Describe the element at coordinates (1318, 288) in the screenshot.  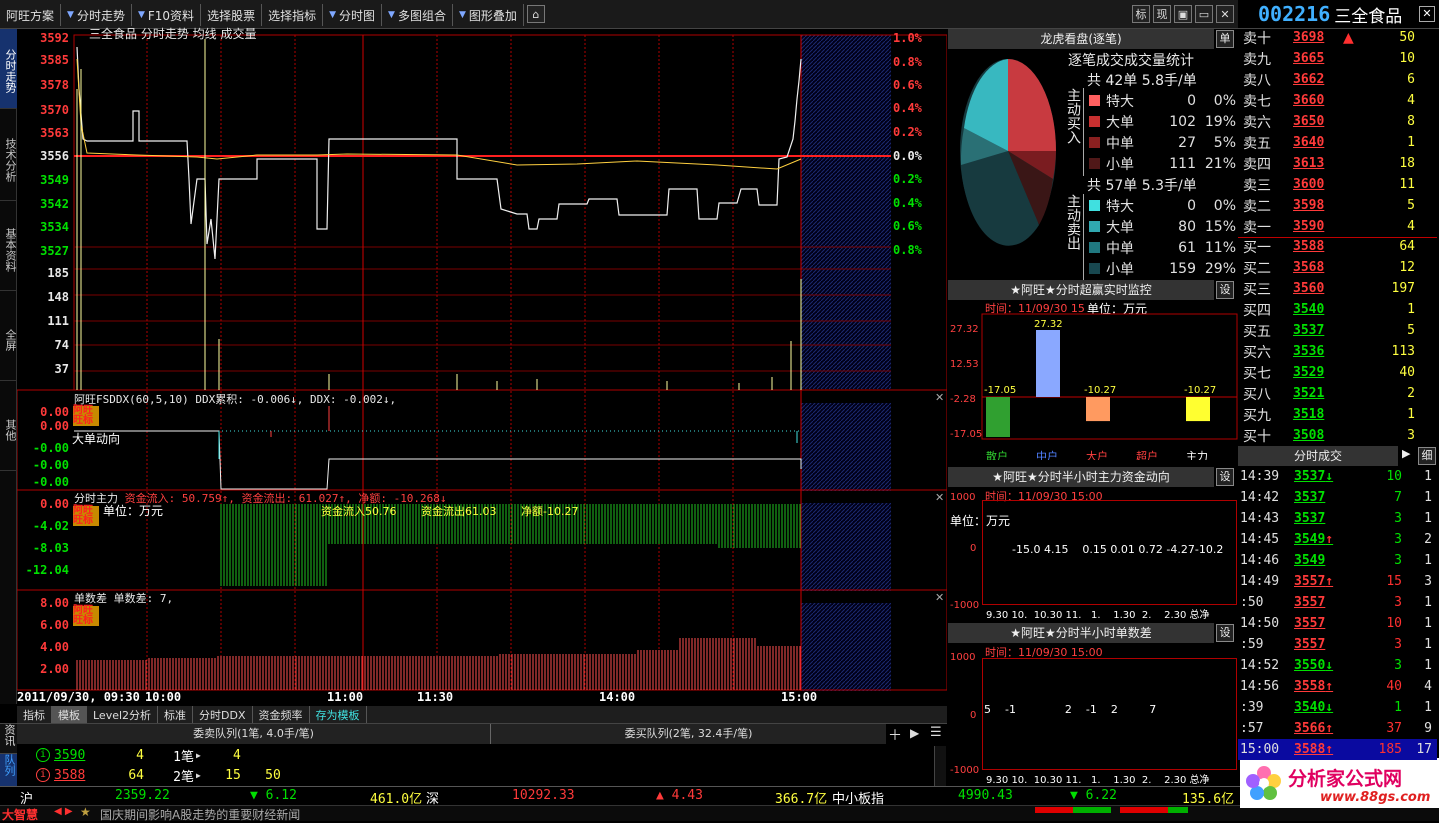
I see `orderbook-price: 3560` at that location.